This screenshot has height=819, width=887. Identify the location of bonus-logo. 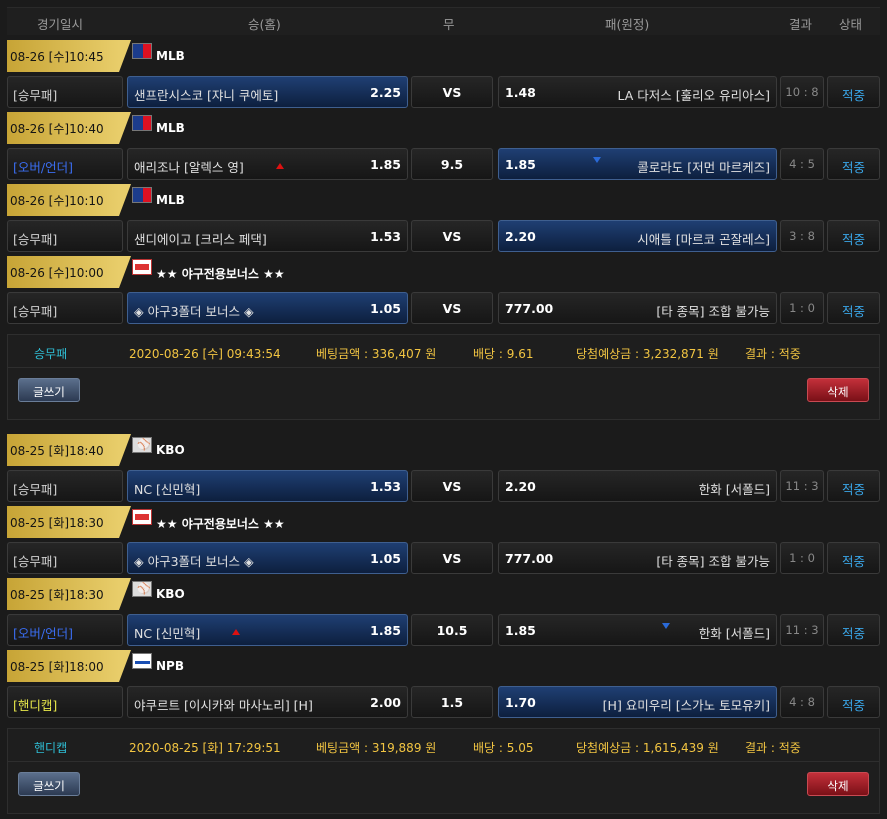
(142, 267).